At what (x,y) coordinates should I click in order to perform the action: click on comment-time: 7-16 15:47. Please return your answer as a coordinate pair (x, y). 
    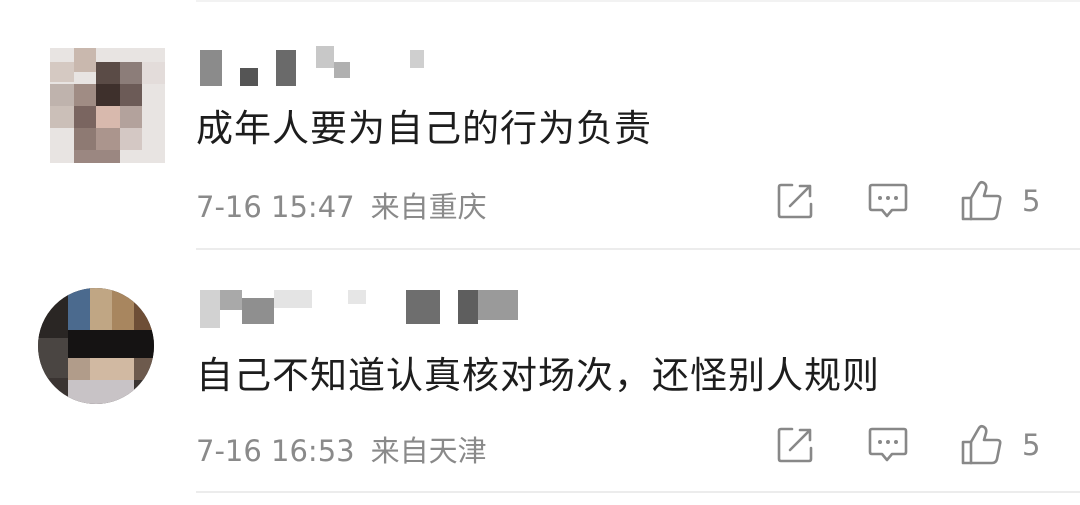
    Looking at the image, I should click on (275, 207).